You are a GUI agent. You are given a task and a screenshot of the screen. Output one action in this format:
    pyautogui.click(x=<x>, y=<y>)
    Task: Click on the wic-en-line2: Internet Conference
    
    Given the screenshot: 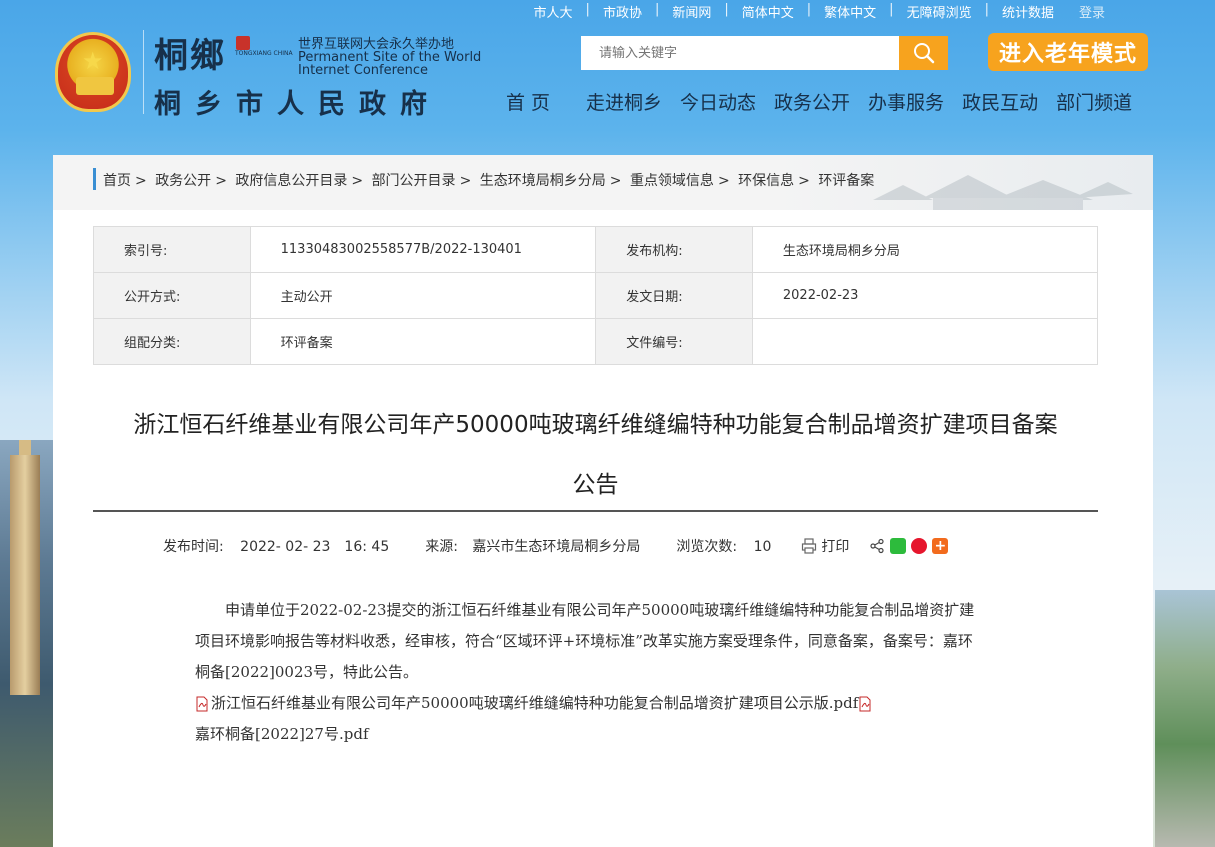 What is the action you would take?
    pyautogui.click(x=363, y=70)
    